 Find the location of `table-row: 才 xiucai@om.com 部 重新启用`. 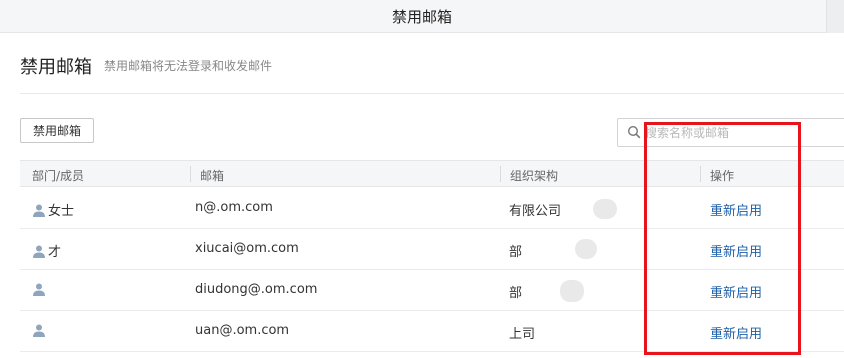

table-row: 才 xiucai@om.com 部 重新启用 is located at coordinates (432, 249).